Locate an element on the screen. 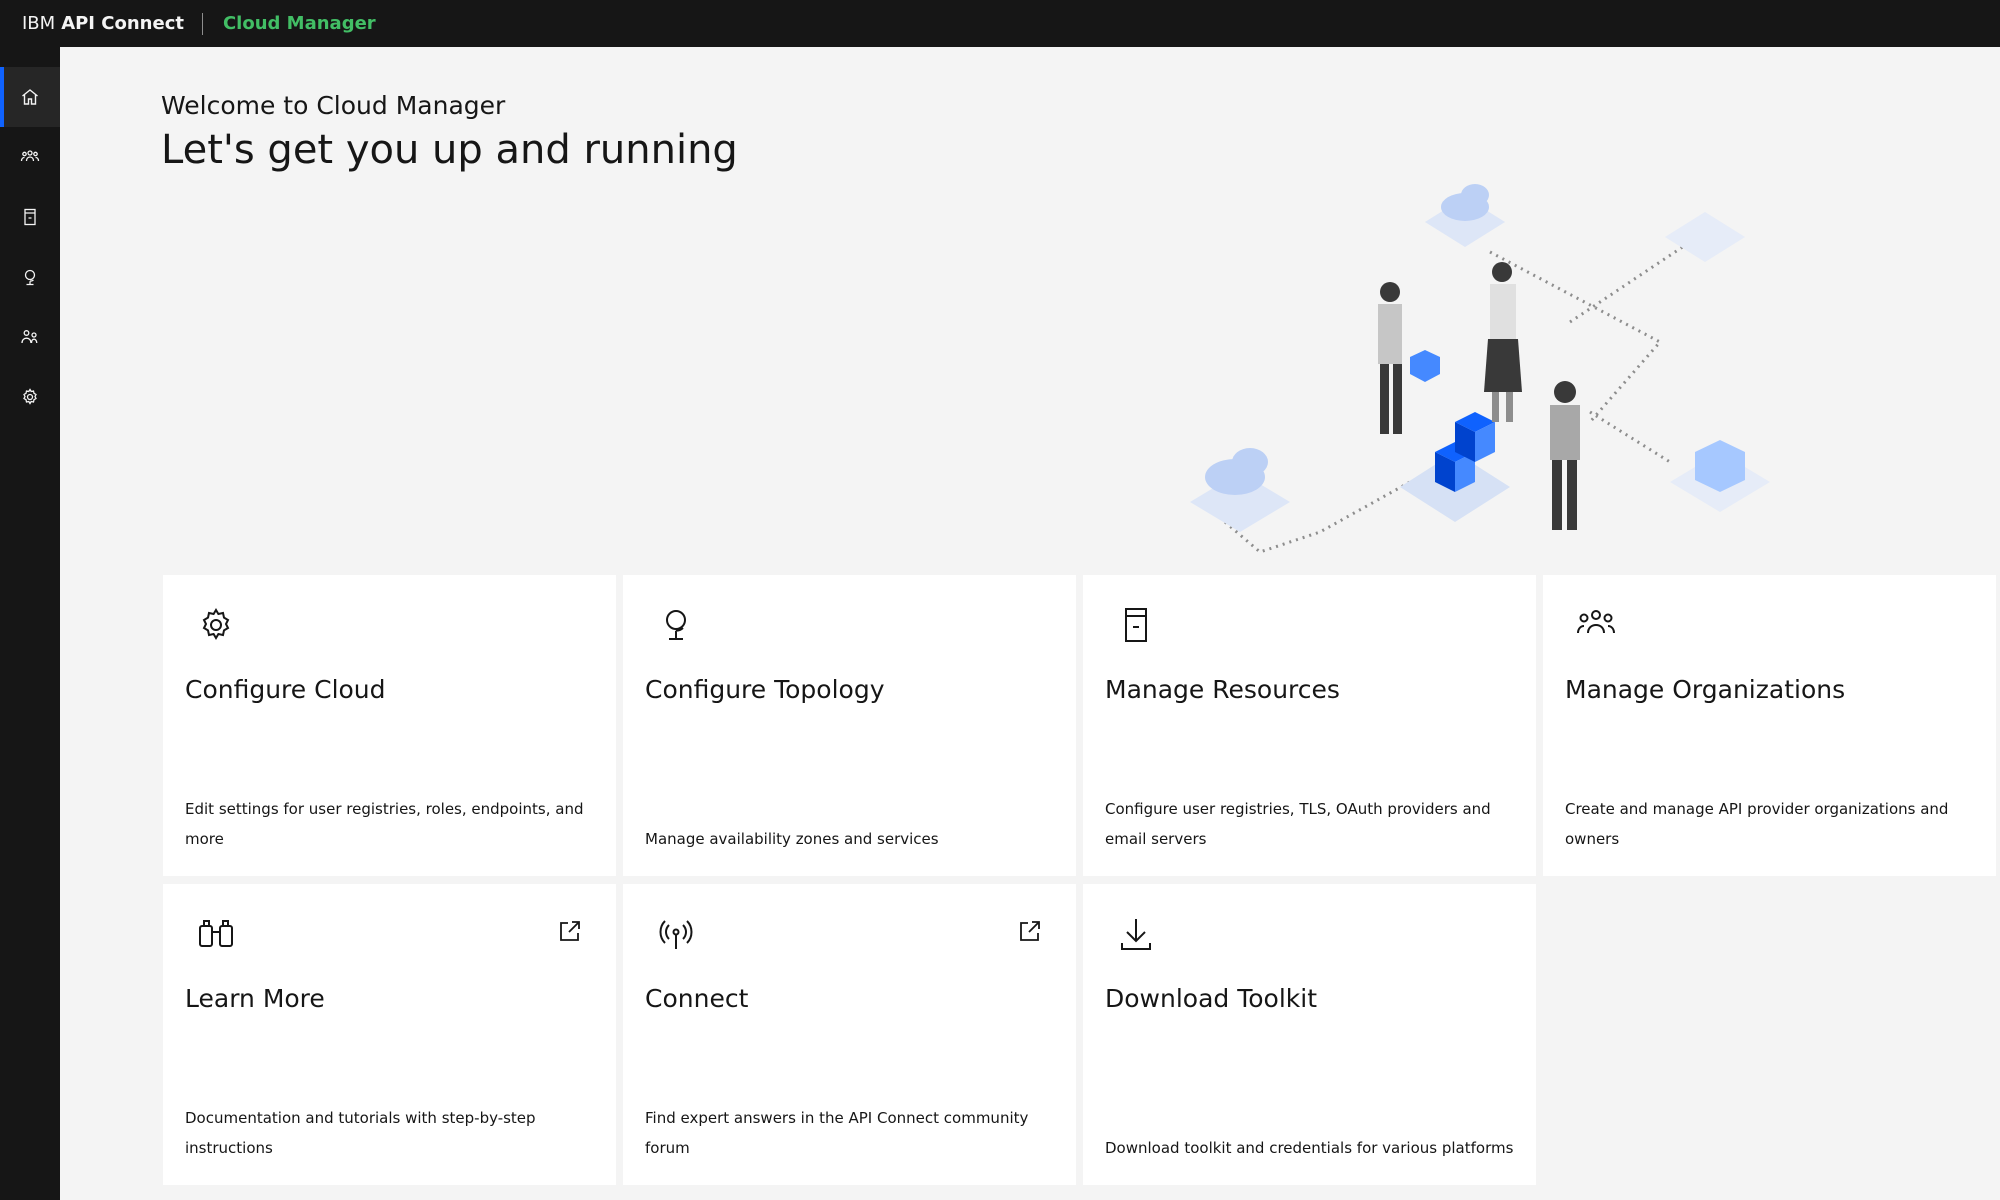  tile-title: Configure Topology is located at coordinates (765, 689).